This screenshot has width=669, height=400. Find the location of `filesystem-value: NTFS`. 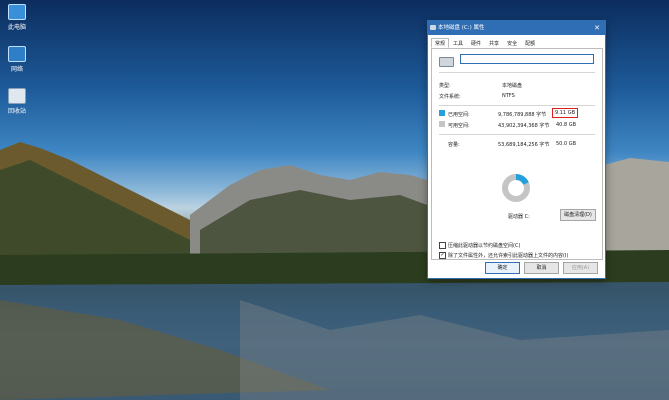

filesystem-value: NTFS is located at coordinates (508, 96).